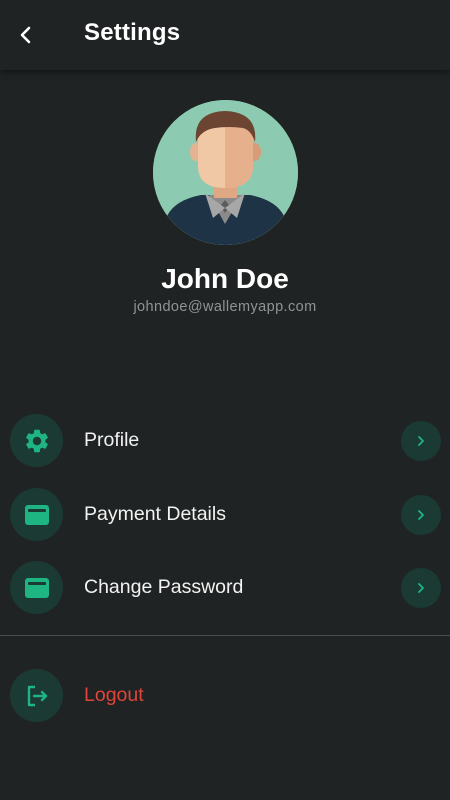 The width and height of the screenshot is (450, 800). I want to click on user-email: johndoe@wallemyapp.com, so click(225, 307).